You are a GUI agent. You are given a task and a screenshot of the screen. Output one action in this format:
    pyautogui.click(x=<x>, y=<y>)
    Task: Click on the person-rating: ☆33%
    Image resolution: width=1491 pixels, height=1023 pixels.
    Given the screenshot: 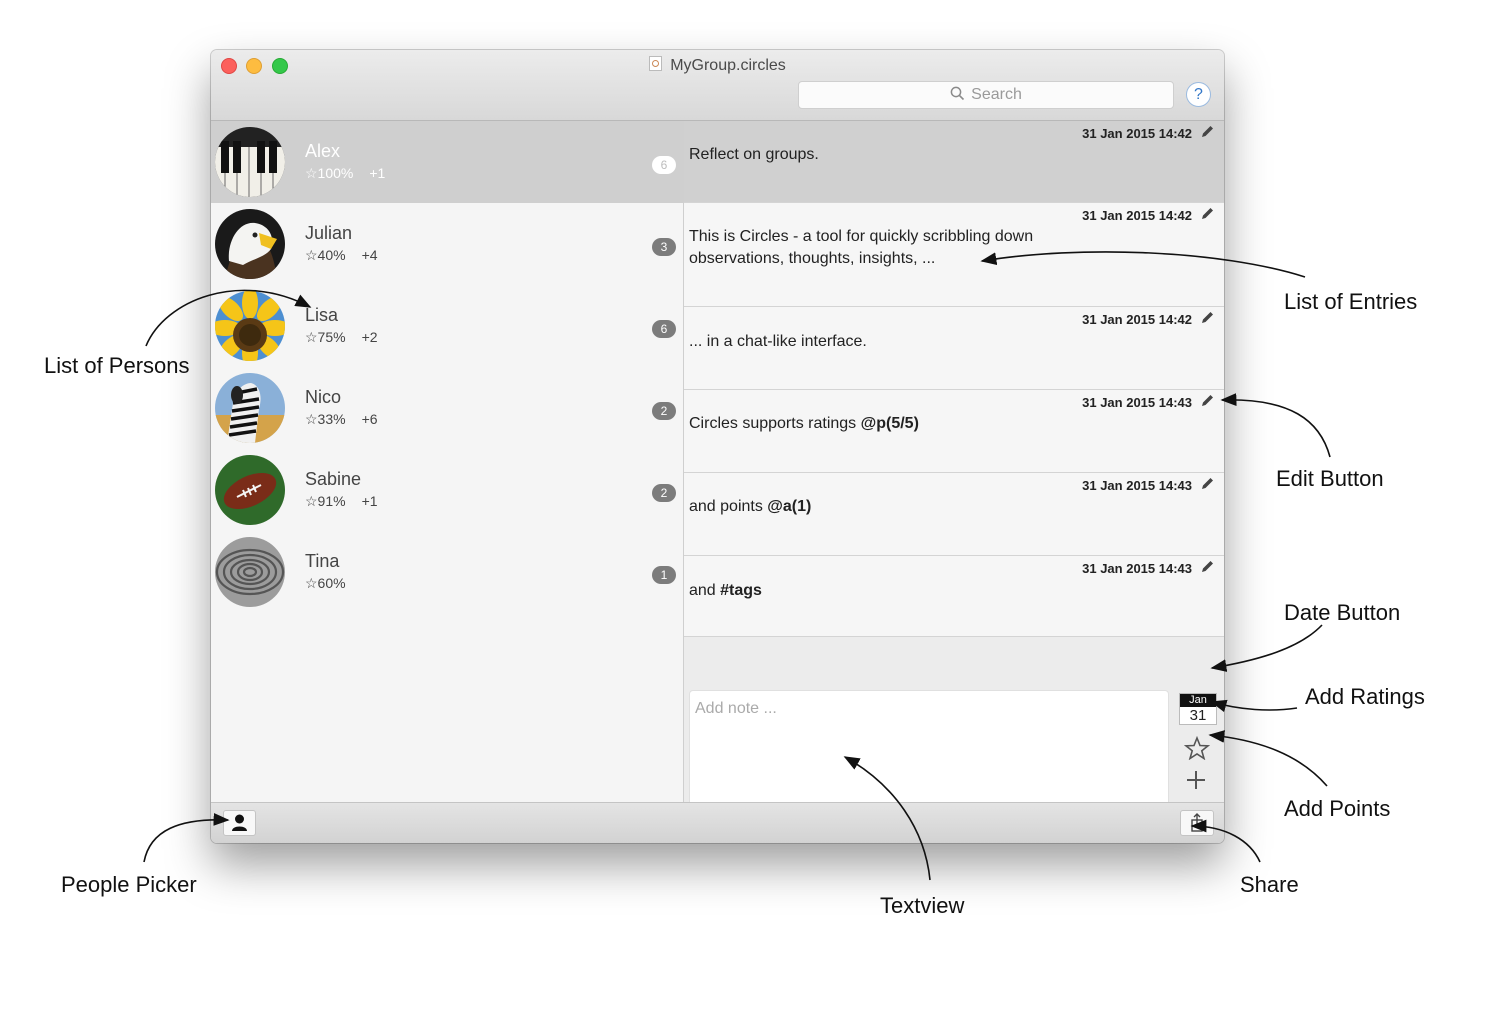 What is the action you would take?
    pyautogui.click(x=325, y=419)
    